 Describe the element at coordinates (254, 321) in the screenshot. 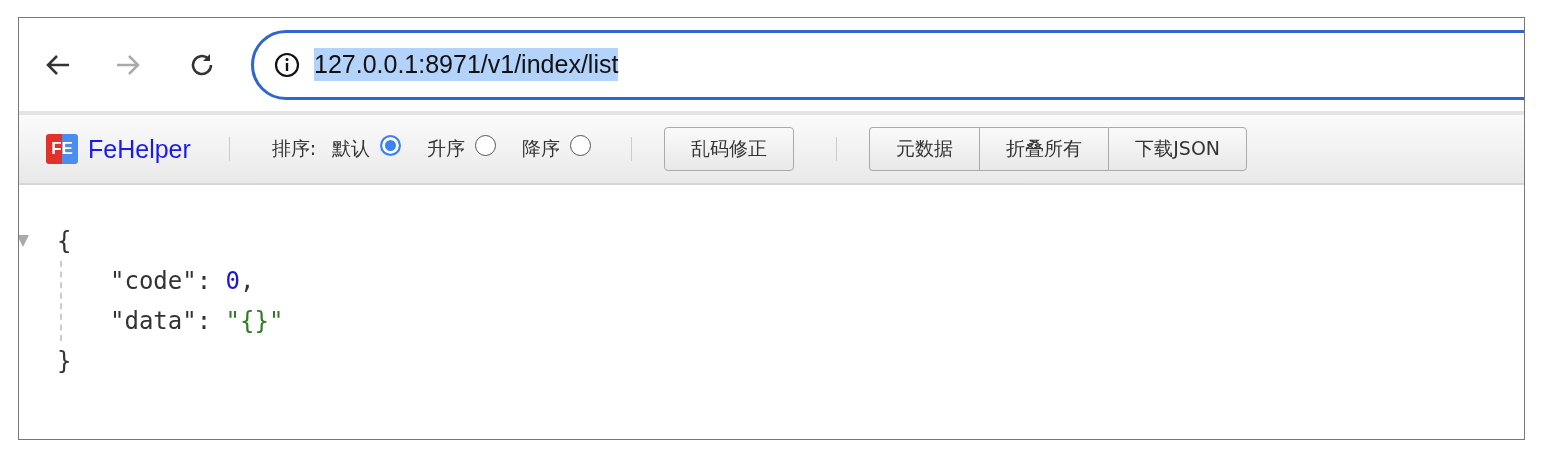

I see `json-value: "{}"` at that location.